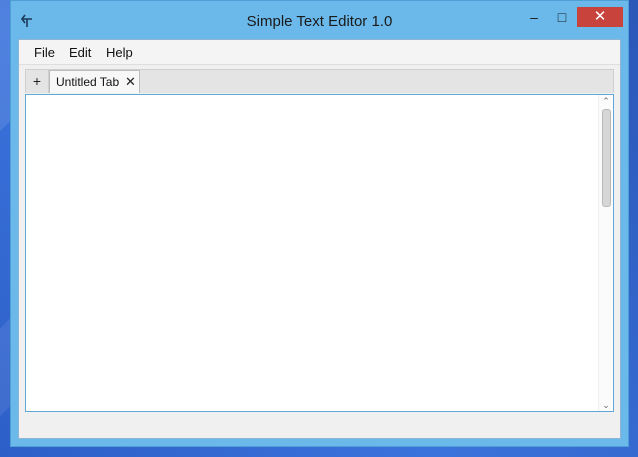 The height and width of the screenshot is (457, 638). Describe the element at coordinates (606, 158) in the screenshot. I see `scrollbar-thumb` at that location.